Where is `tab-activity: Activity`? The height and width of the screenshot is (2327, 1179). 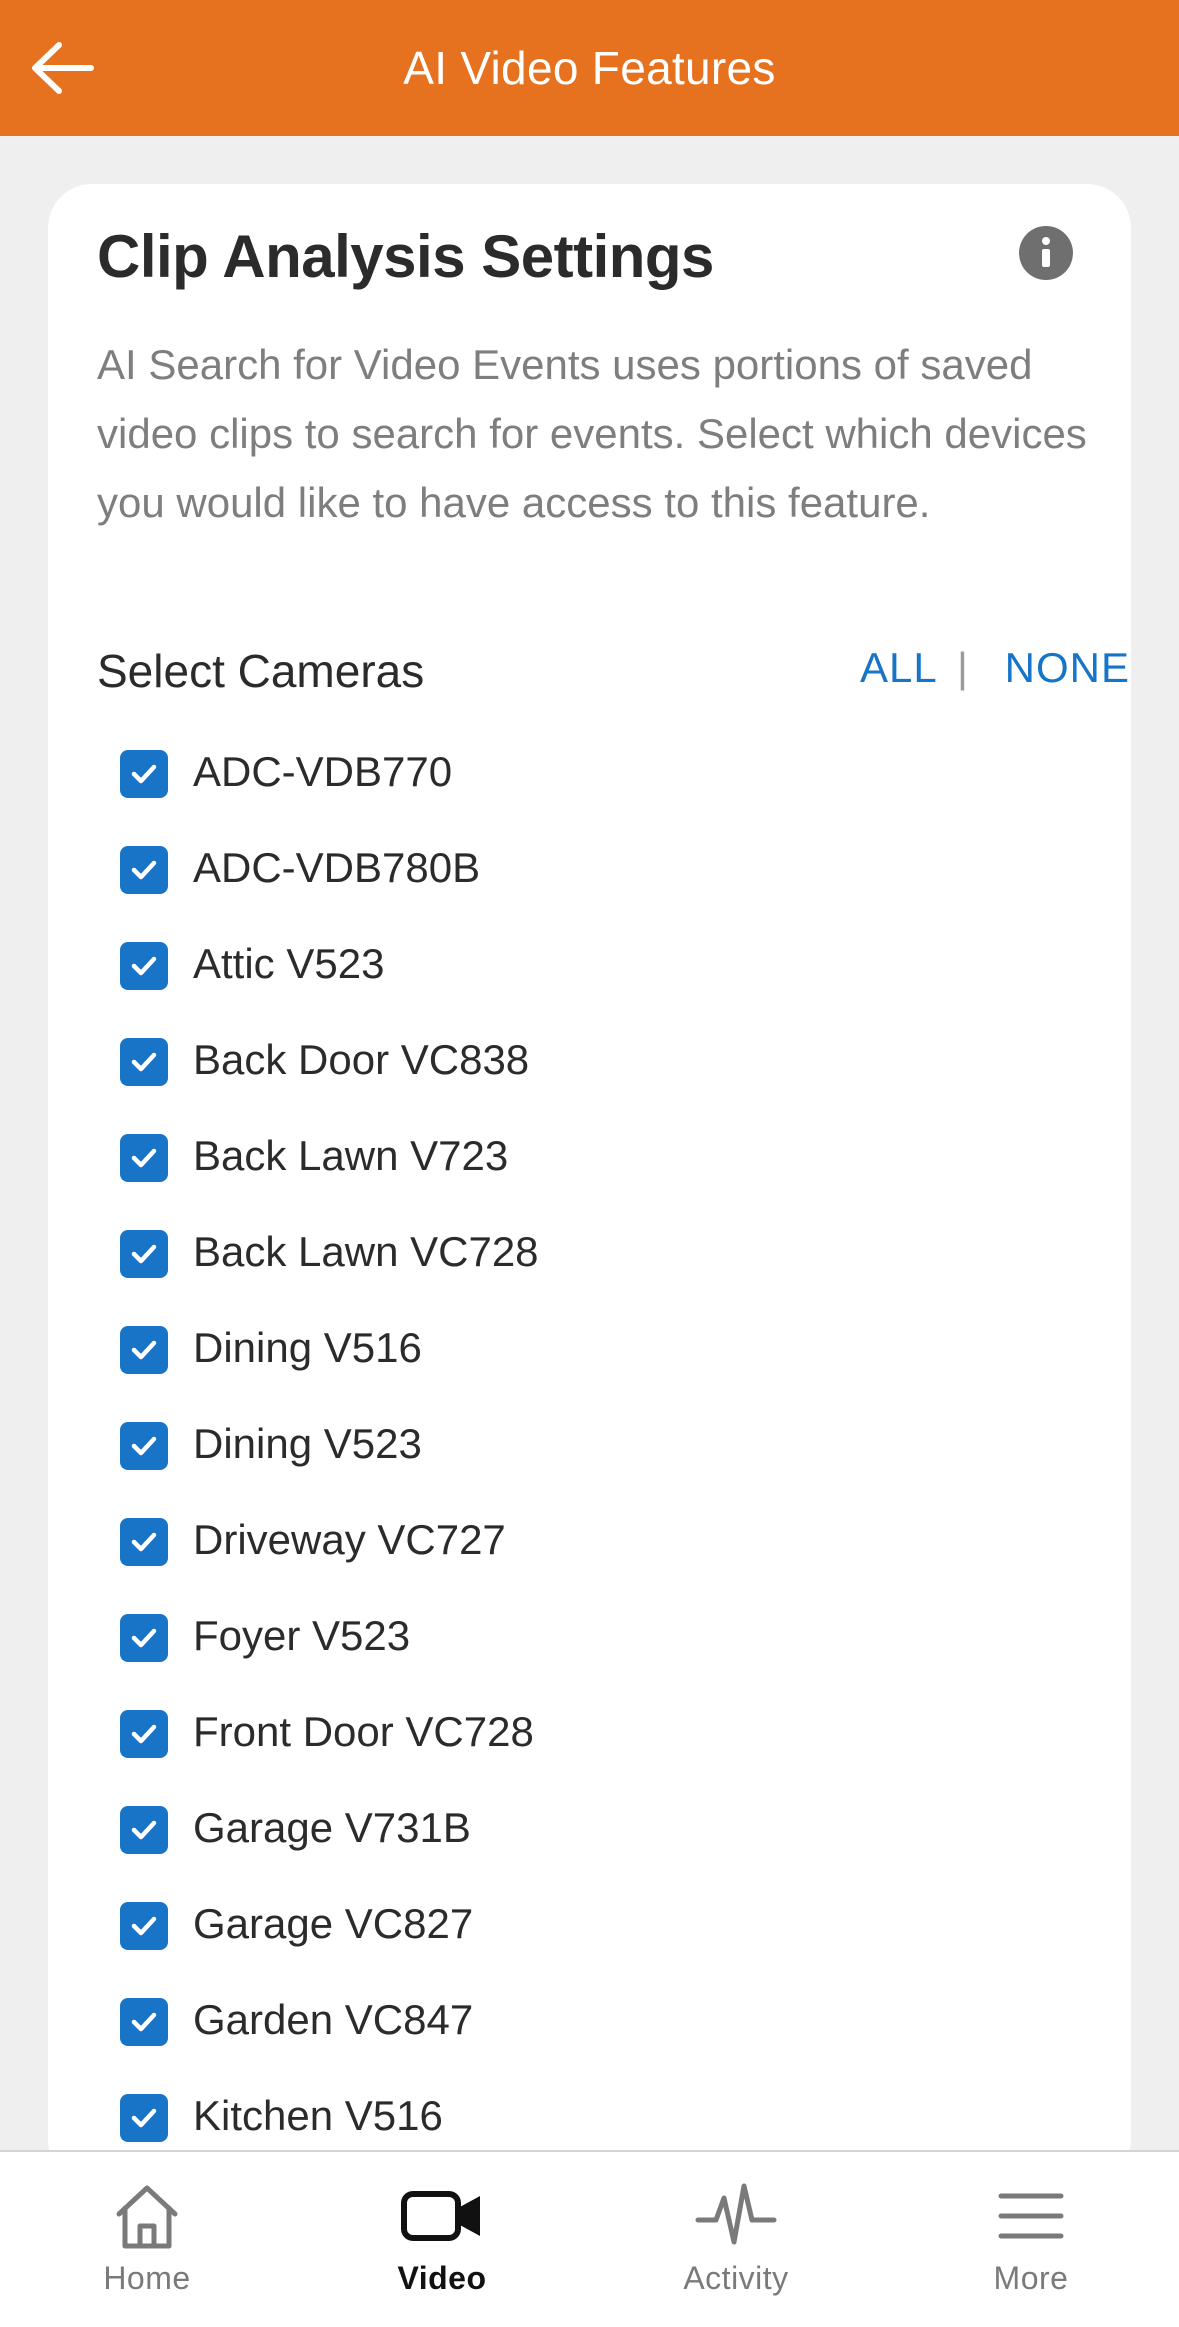
tab-activity: Activity is located at coordinates (736, 2239).